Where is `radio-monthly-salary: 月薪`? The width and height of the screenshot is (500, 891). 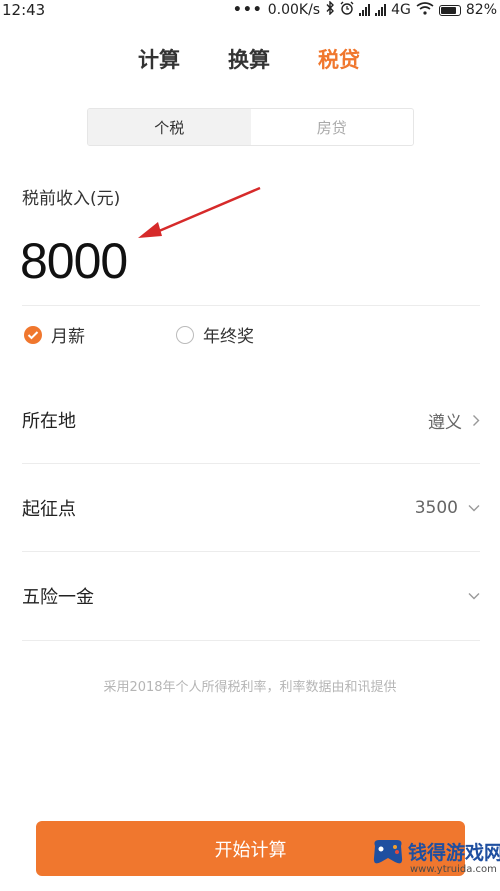 radio-monthly-salary: 月薪 is located at coordinates (54, 334).